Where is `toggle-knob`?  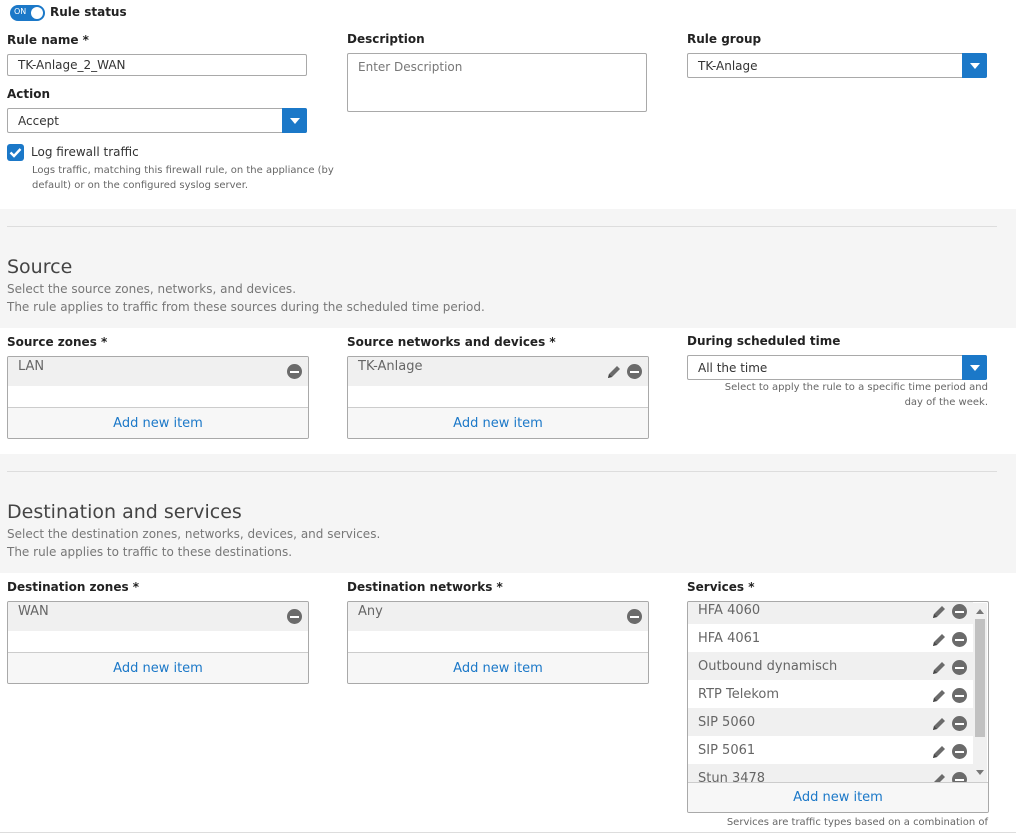 toggle-knob is located at coordinates (37, 13).